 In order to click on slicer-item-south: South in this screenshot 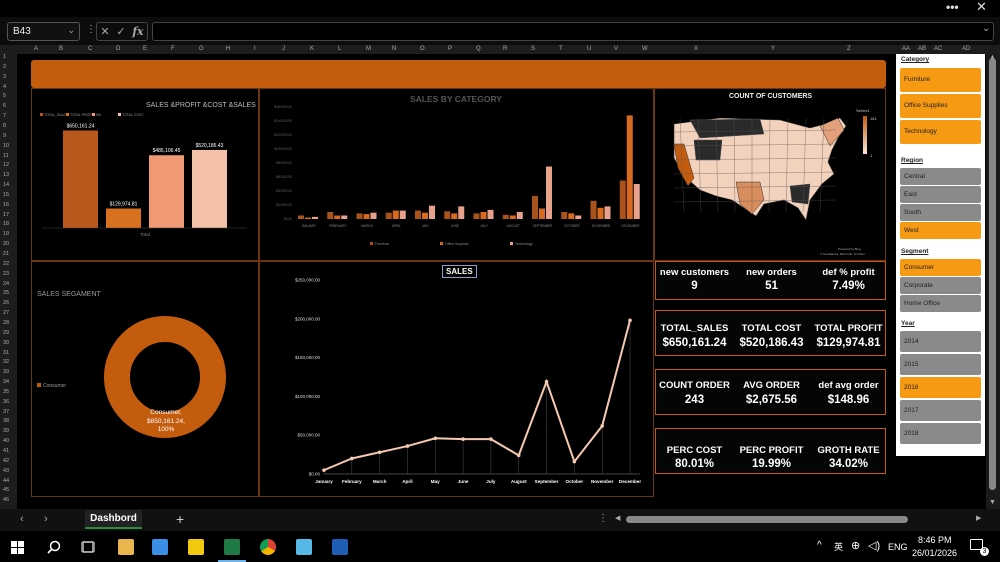, I will do `click(940, 212)`.